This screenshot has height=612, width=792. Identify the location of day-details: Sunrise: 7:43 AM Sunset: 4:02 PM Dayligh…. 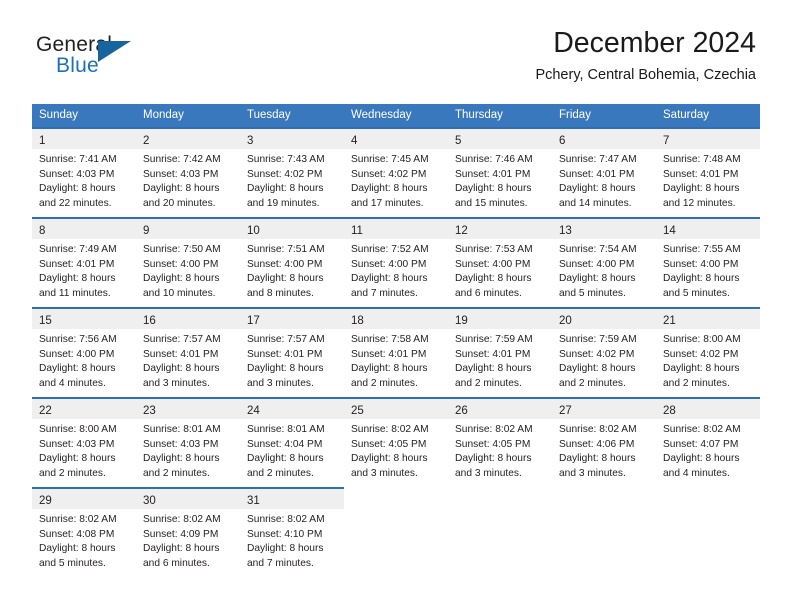
(292, 180).